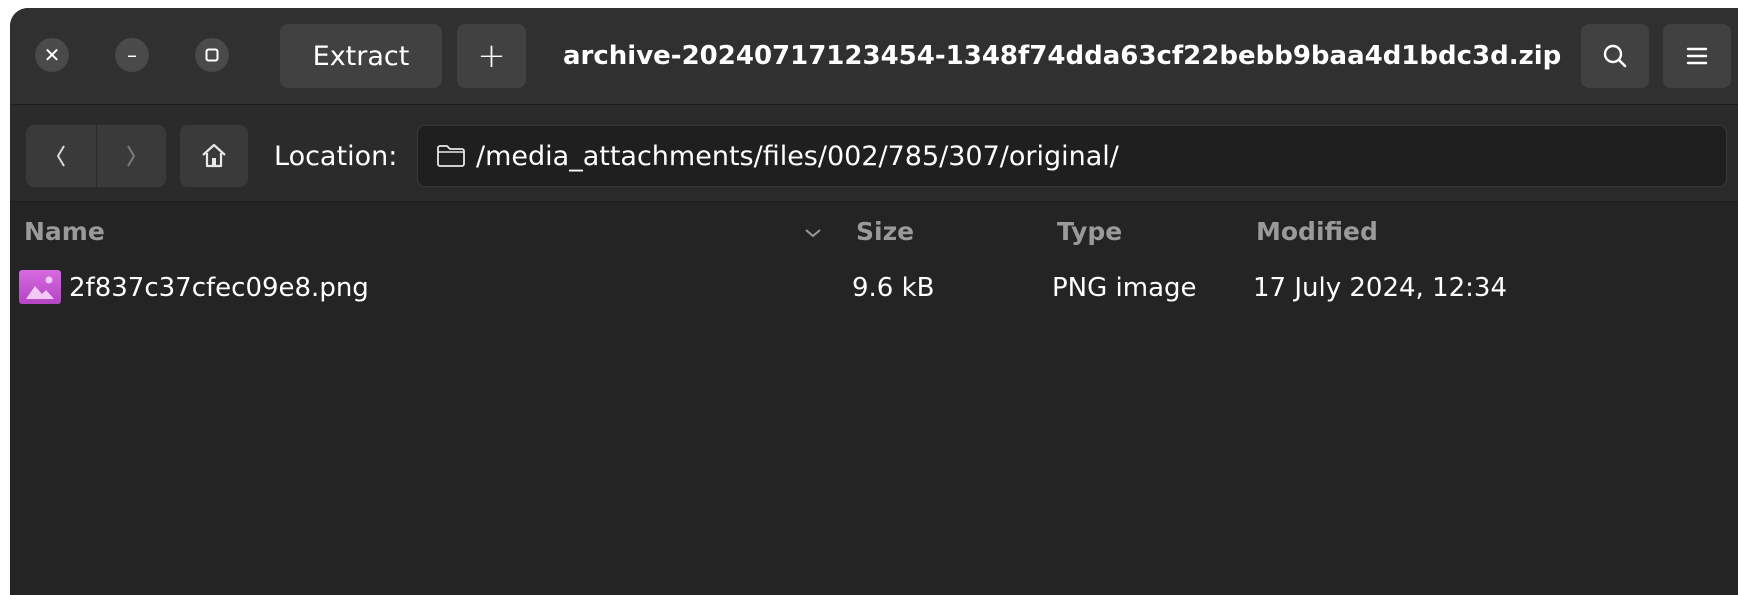  I want to click on file-list-header: Name Size Type Modified, so click(874, 232).